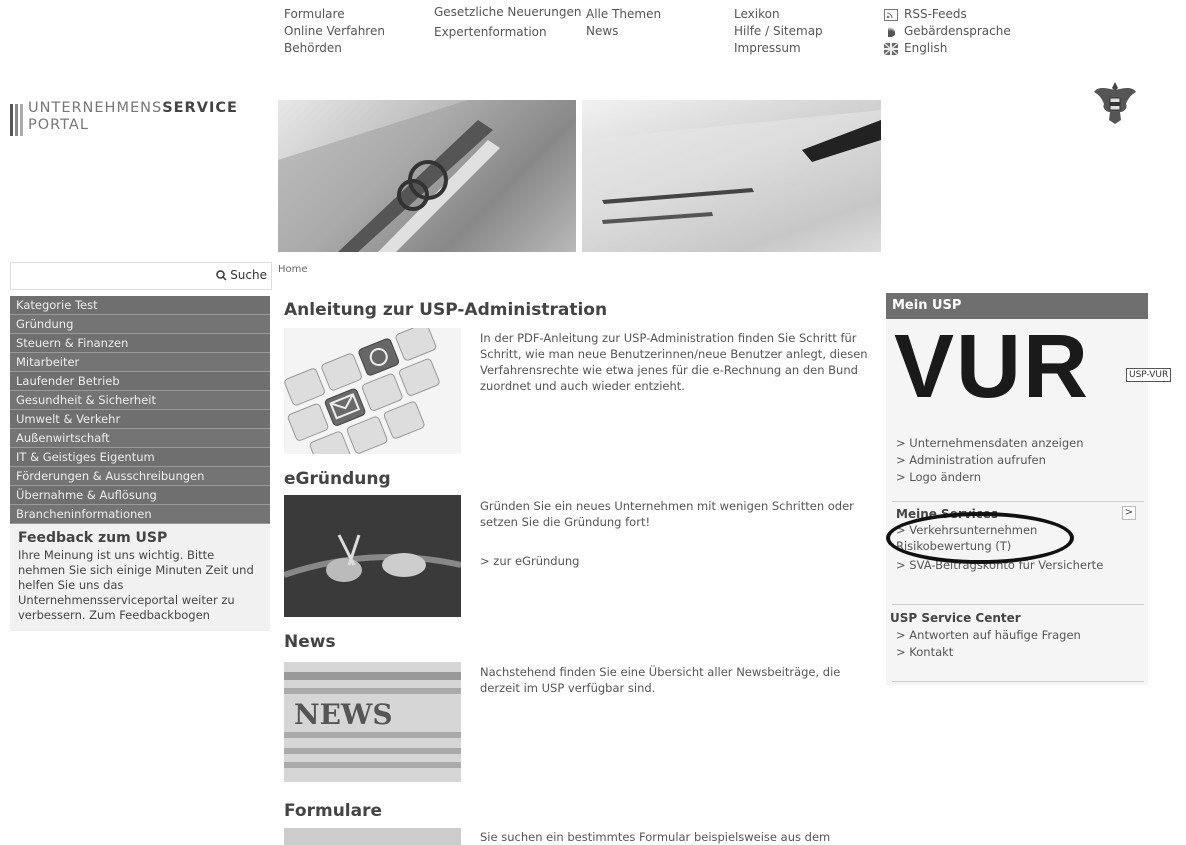 The height and width of the screenshot is (845, 1186). What do you see at coordinates (140, 343) in the screenshot?
I see `sidebar-item-steuern-finanzen: Steuern & Finanzen` at bounding box center [140, 343].